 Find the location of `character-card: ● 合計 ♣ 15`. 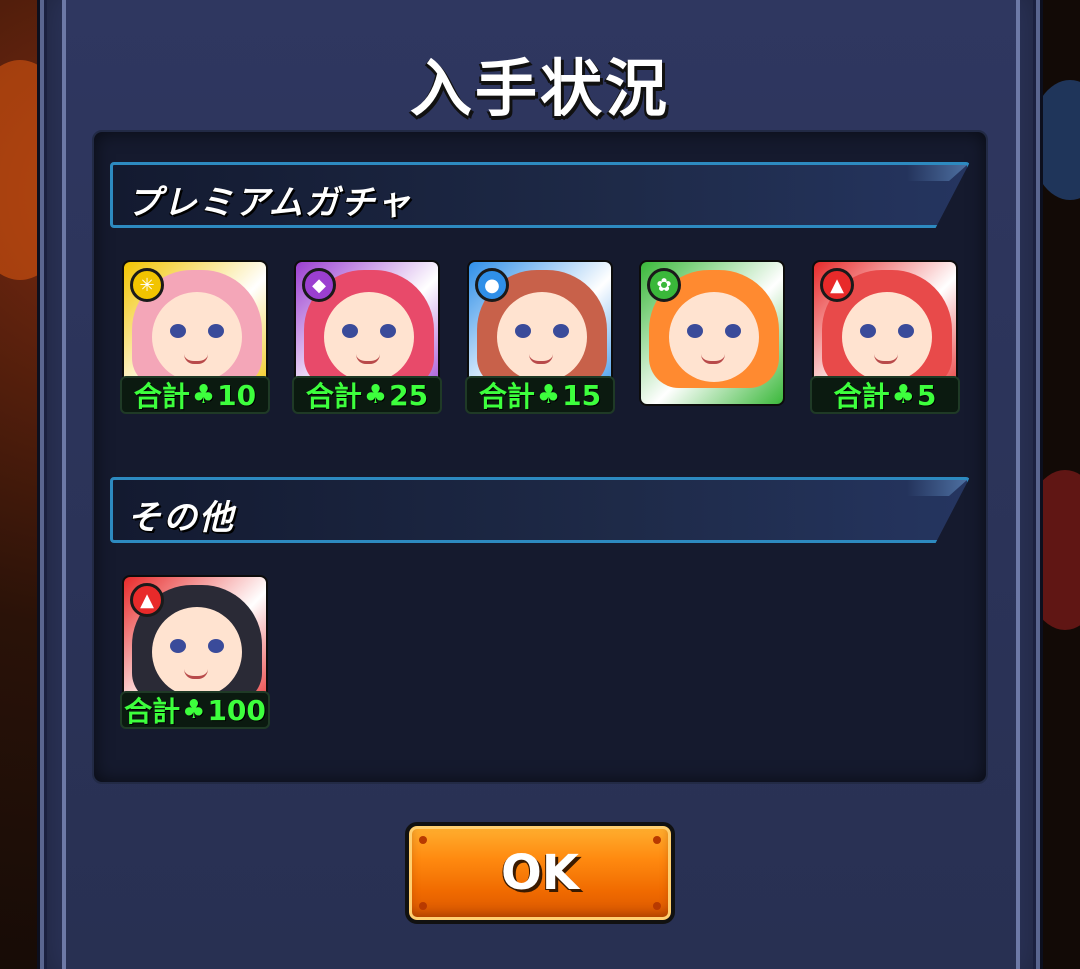

character-card: ● 合計 ♣ 15 is located at coordinates (540, 337).